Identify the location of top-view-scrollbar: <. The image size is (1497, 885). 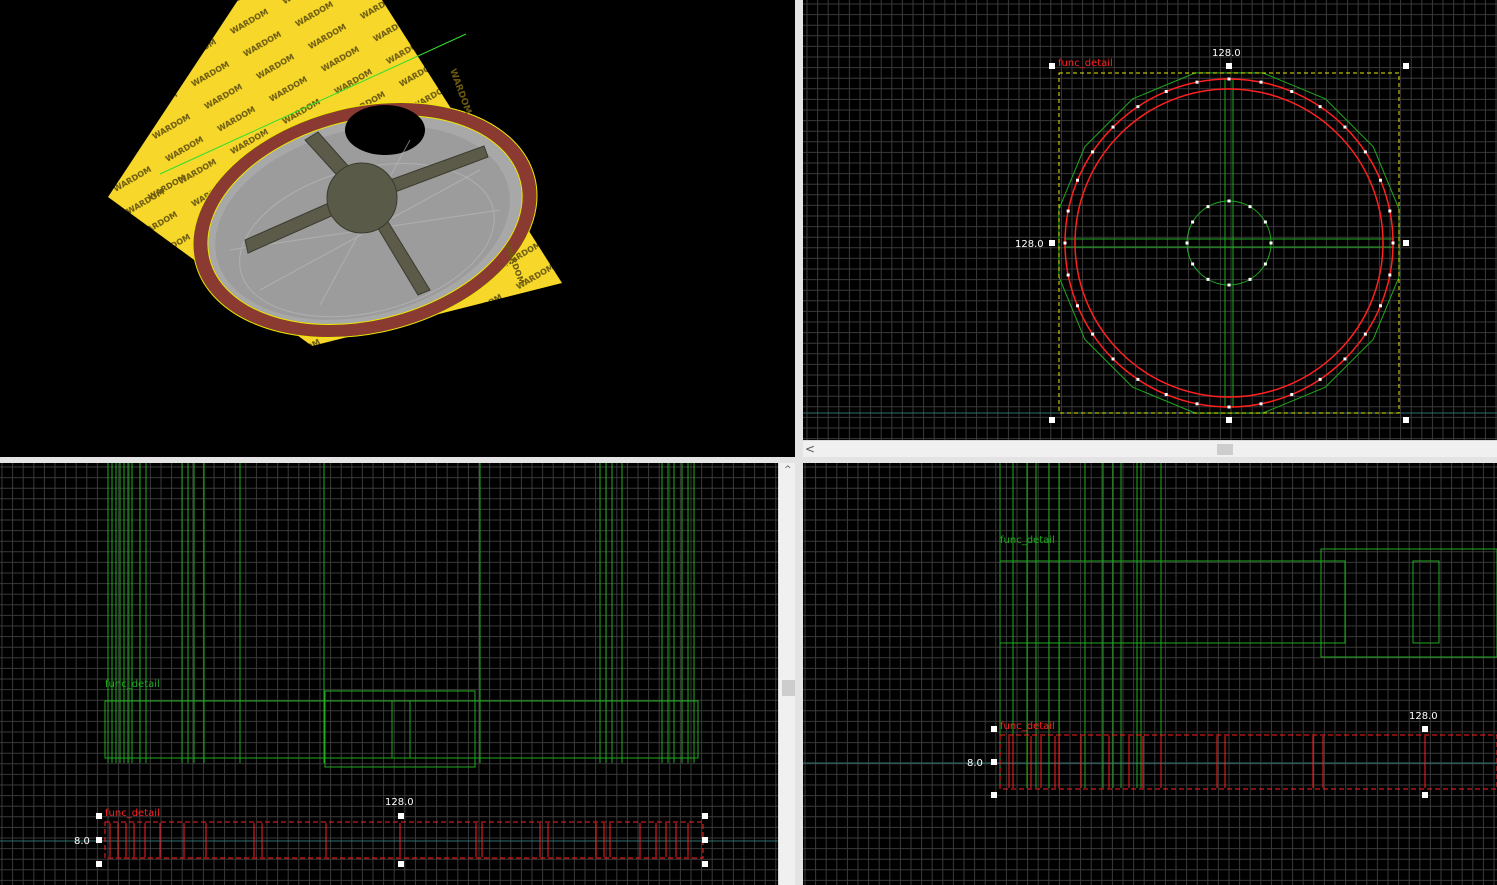
(1150, 449).